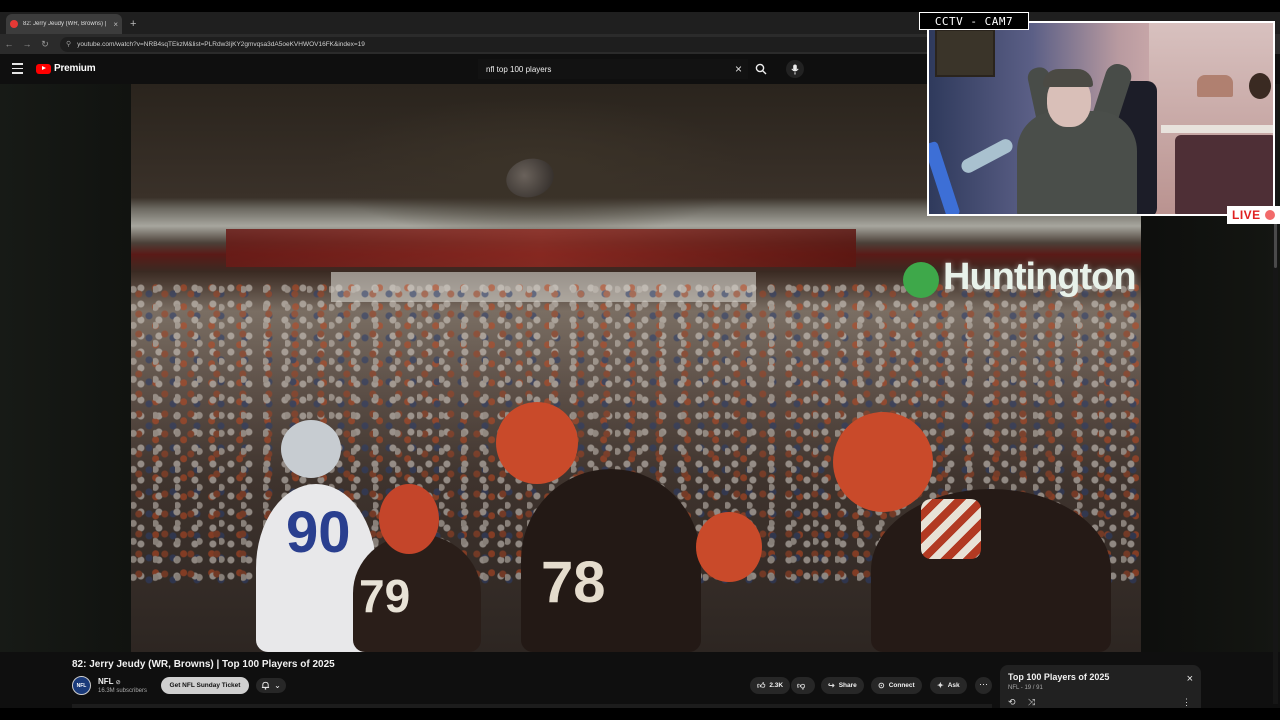  What do you see at coordinates (738, 69) in the screenshot?
I see `clear-search-icon: ×` at bounding box center [738, 69].